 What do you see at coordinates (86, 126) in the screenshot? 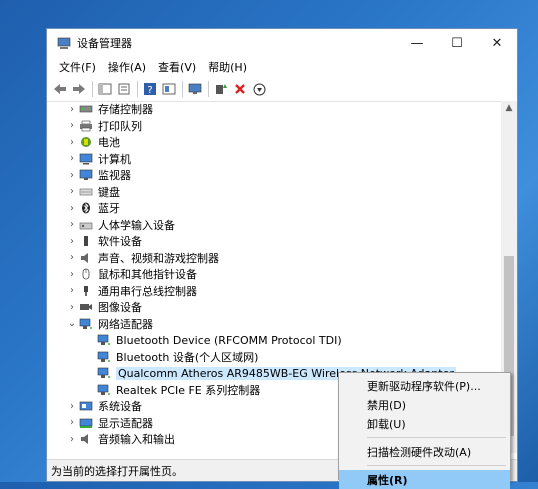
I see `printer-icon` at bounding box center [86, 126].